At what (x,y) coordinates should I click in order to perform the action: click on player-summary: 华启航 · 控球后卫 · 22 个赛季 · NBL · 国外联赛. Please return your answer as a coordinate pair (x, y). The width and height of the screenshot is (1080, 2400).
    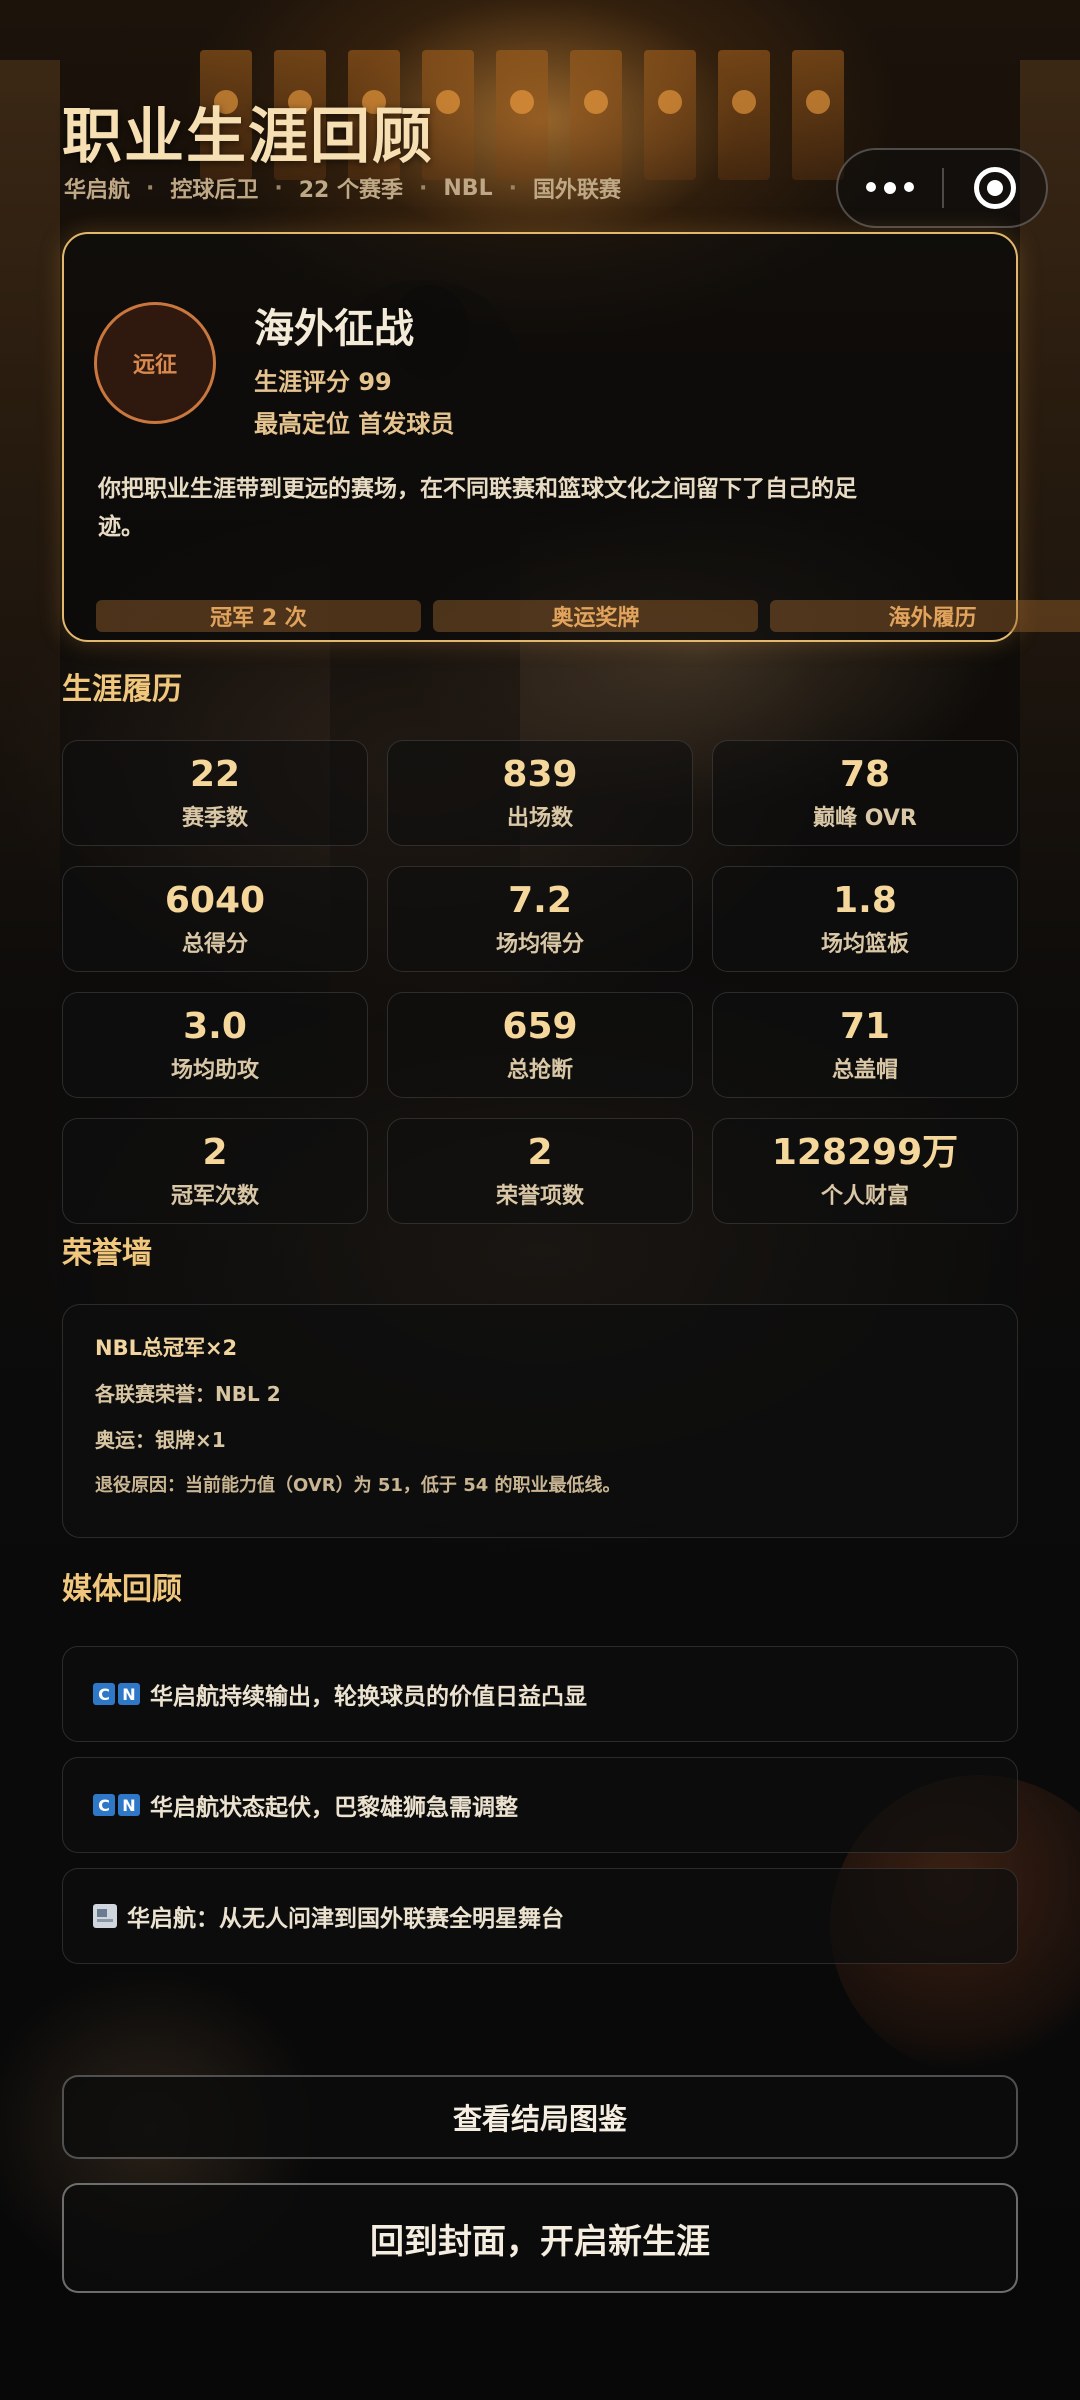
    Looking at the image, I should click on (342, 188).